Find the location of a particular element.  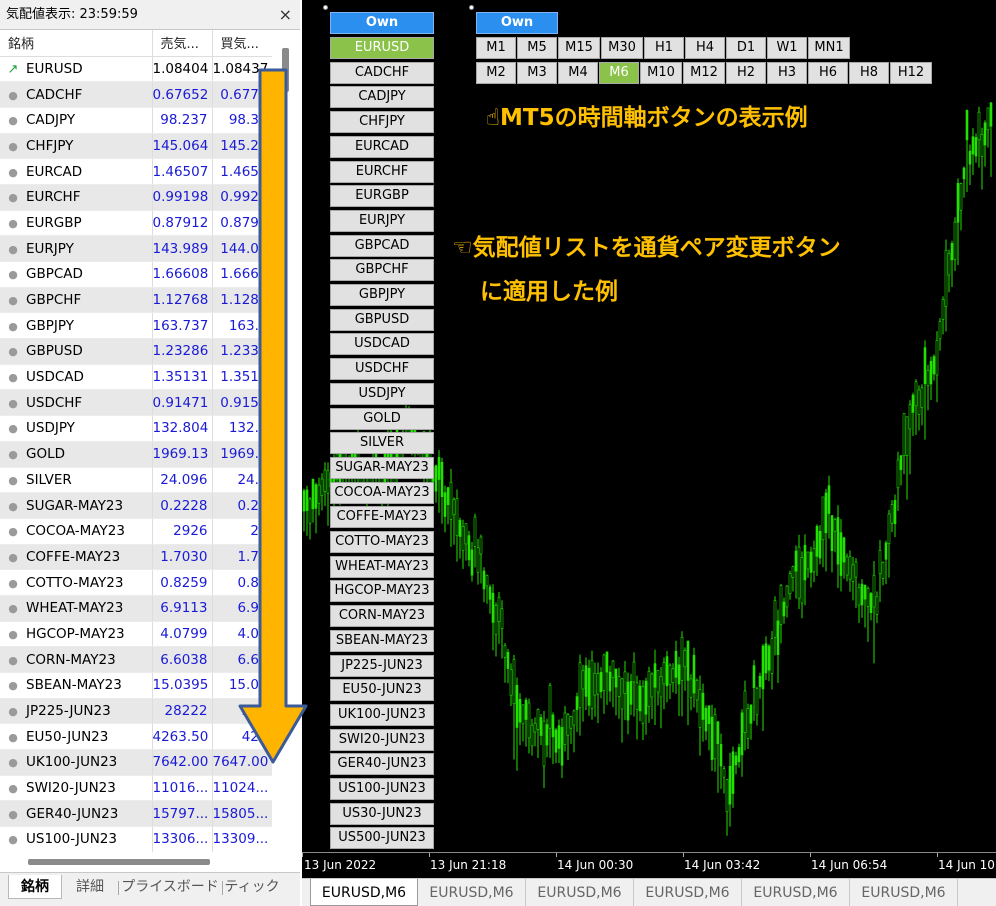

timeframe-button: M2 is located at coordinates (496, 73).